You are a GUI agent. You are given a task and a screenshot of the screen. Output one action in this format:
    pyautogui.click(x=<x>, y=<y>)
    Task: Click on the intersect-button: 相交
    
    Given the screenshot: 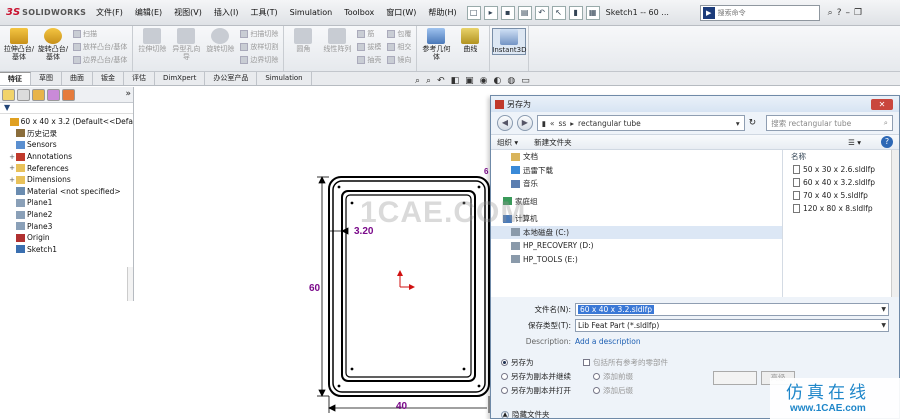 What is the action you would take?
    pyautogui.click(x=399, y=47)
    